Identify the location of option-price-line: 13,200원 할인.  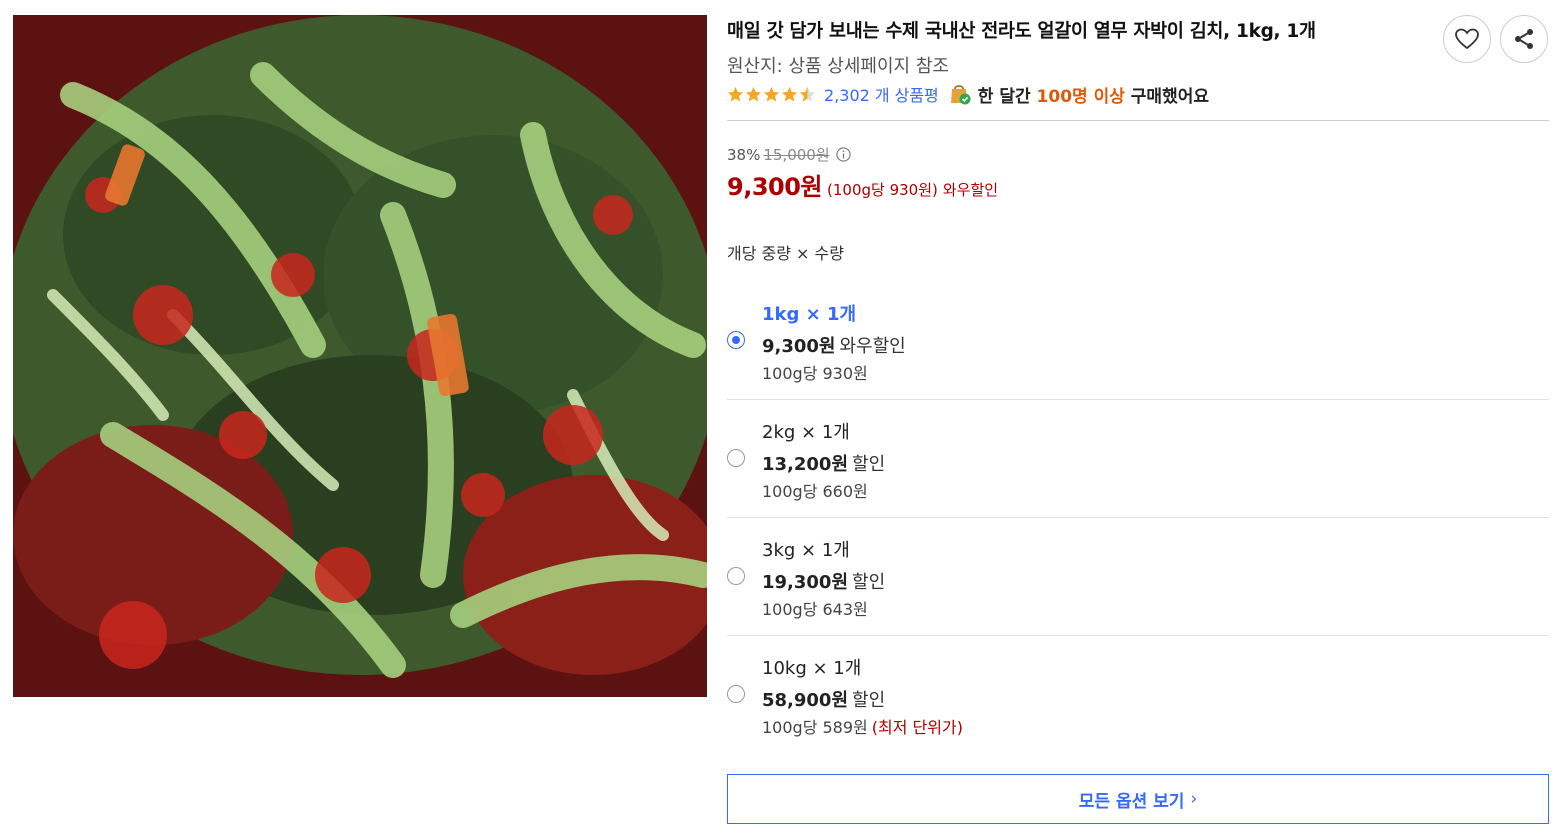
(823, 463).